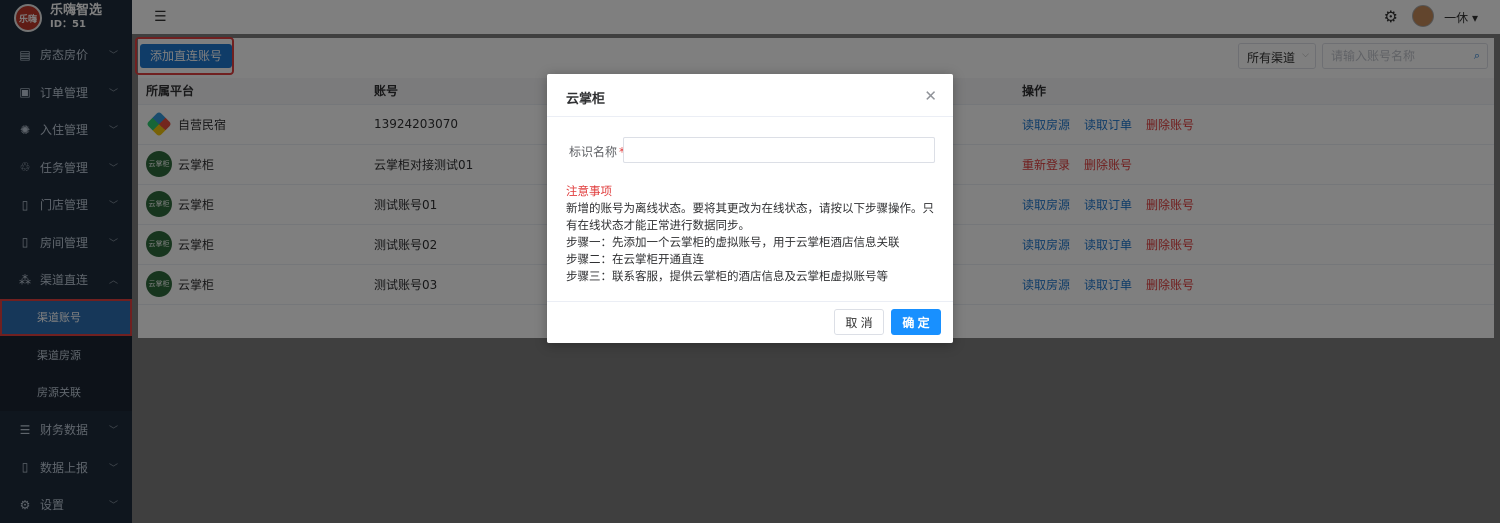 The width and height of the screenshot is (1500, 523). Describe the element at coordinates (589, 191) in the screenshot. I see `notice-title: 注意事项` at that location.